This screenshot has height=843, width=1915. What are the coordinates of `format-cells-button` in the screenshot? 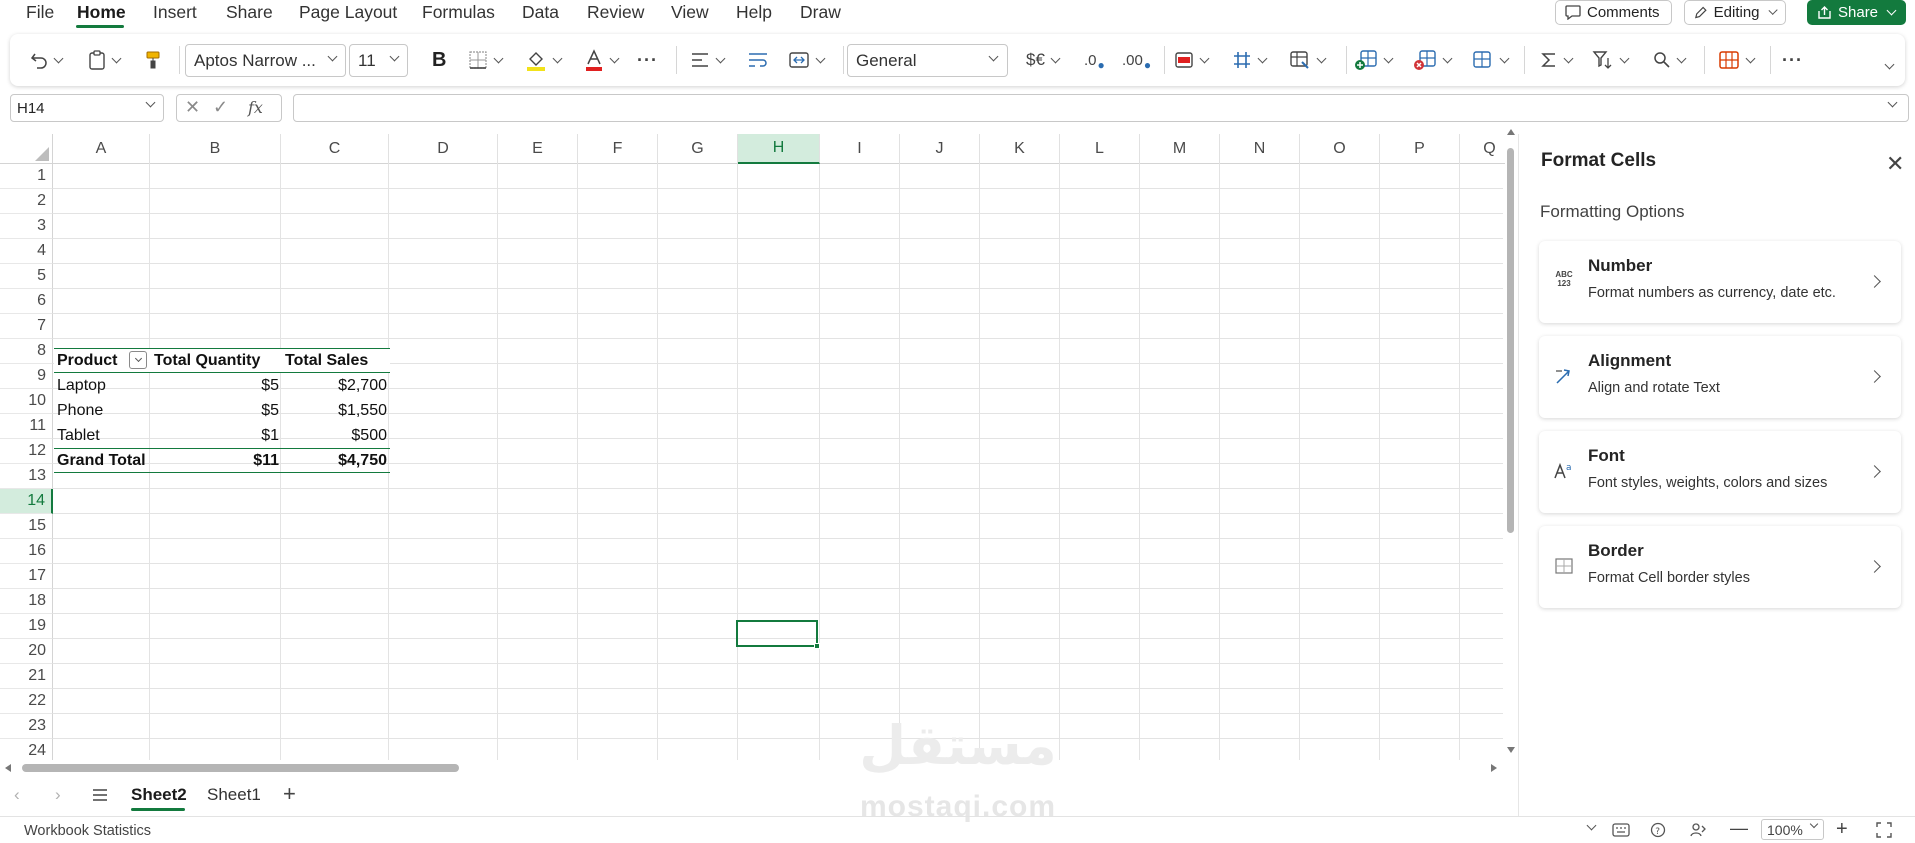 It's located at (1490, 60).